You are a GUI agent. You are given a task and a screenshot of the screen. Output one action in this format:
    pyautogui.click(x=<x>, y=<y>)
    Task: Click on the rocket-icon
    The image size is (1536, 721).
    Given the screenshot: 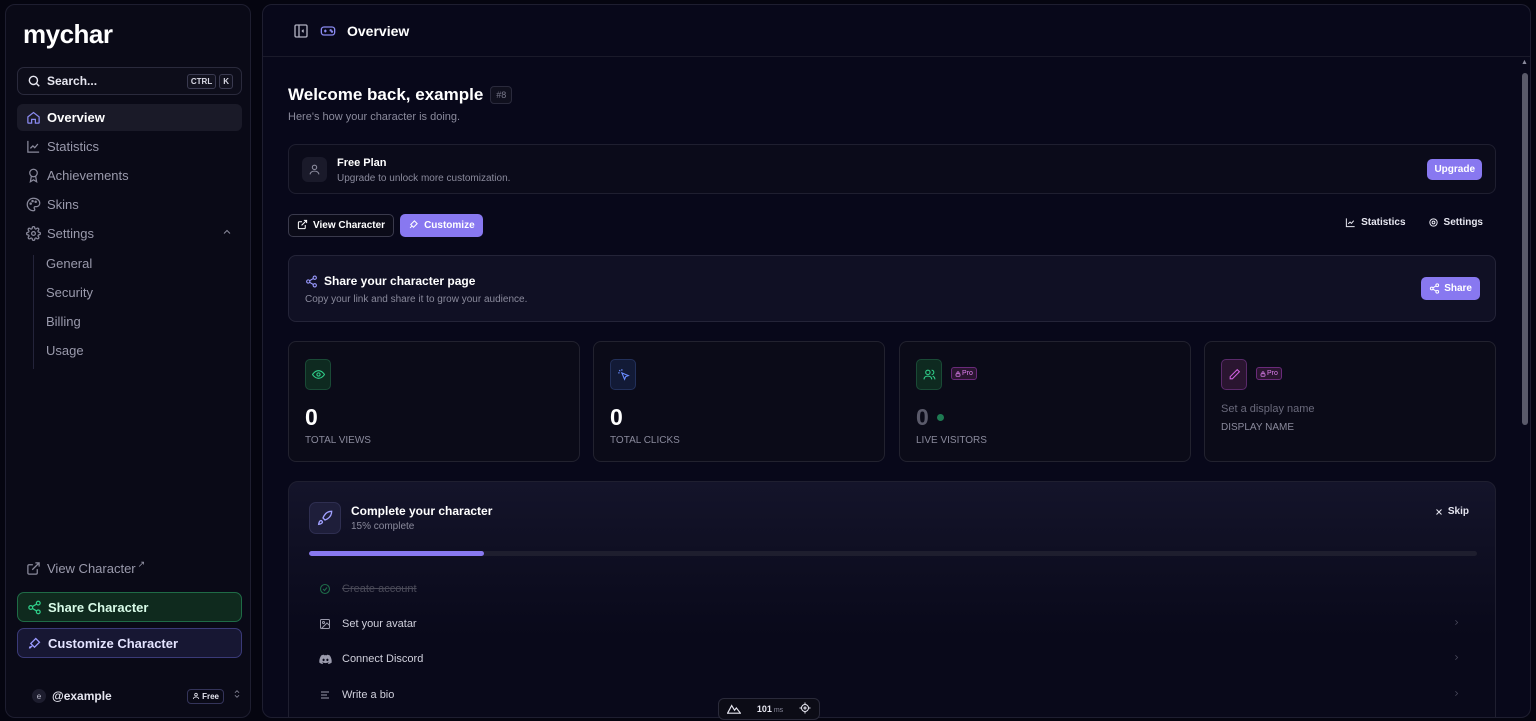 What is the action you would take?
    pyautogui.click(x=325, y=518)
    